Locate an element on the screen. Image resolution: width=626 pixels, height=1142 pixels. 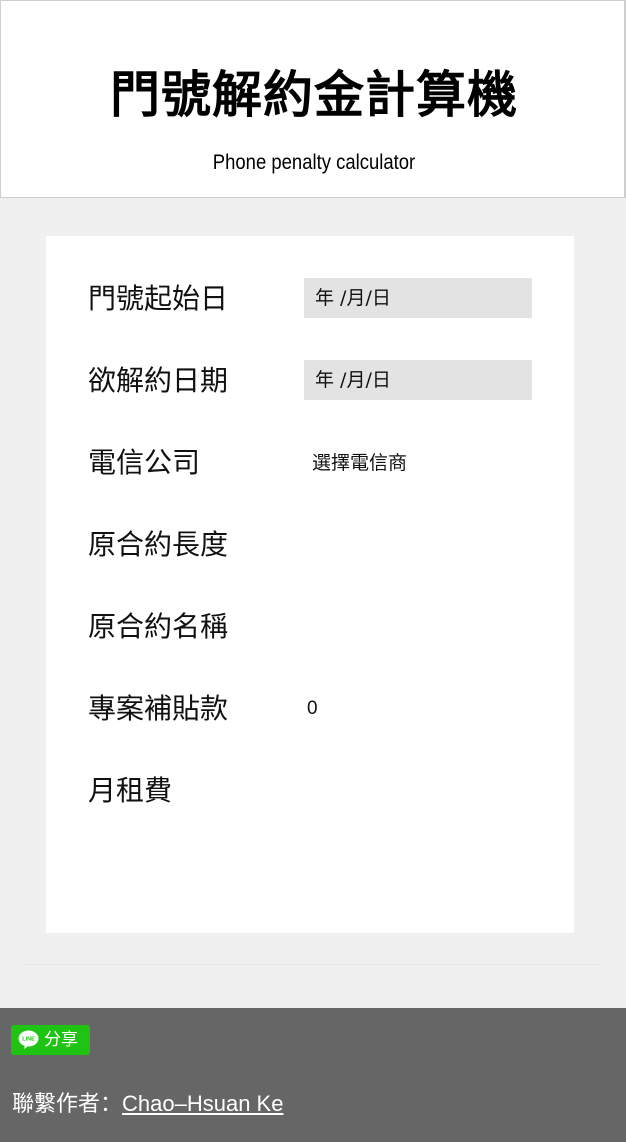
subsidy-label: 專案補貼款 is located at coordinates (158, 708).